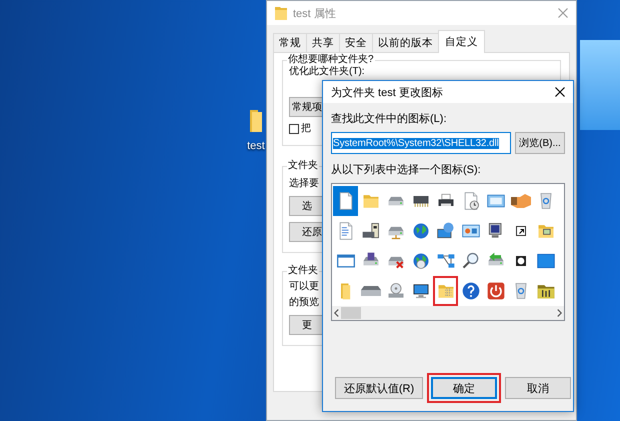  I want to click on close-icon, so click(560, 92).